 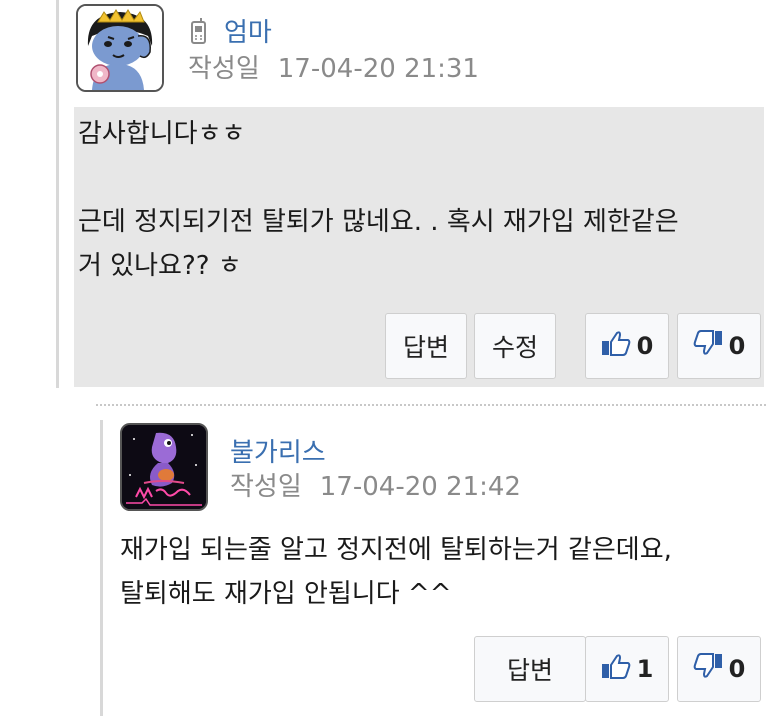 I want to click on date-value: 17-04-20 21:31, so click(x=378, y=69).